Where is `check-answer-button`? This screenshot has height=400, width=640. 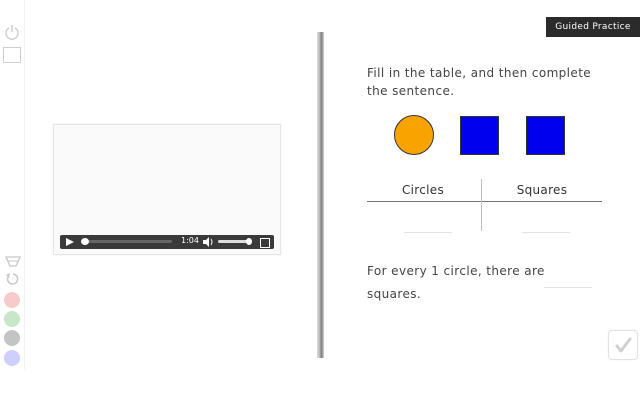 check-answer-button is located at coordinates (623, 345).